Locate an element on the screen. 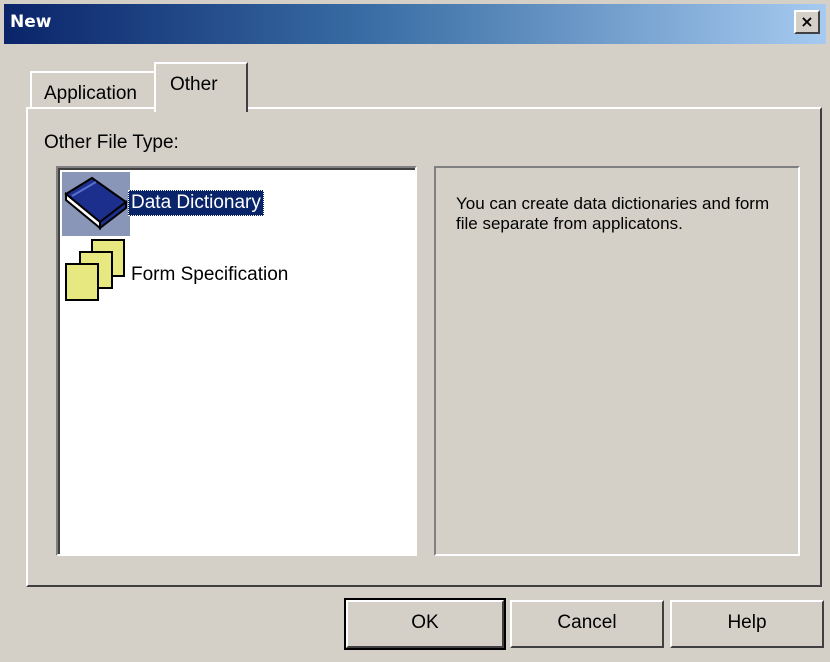  tab-other: Other is located at coordinates (201, 87).